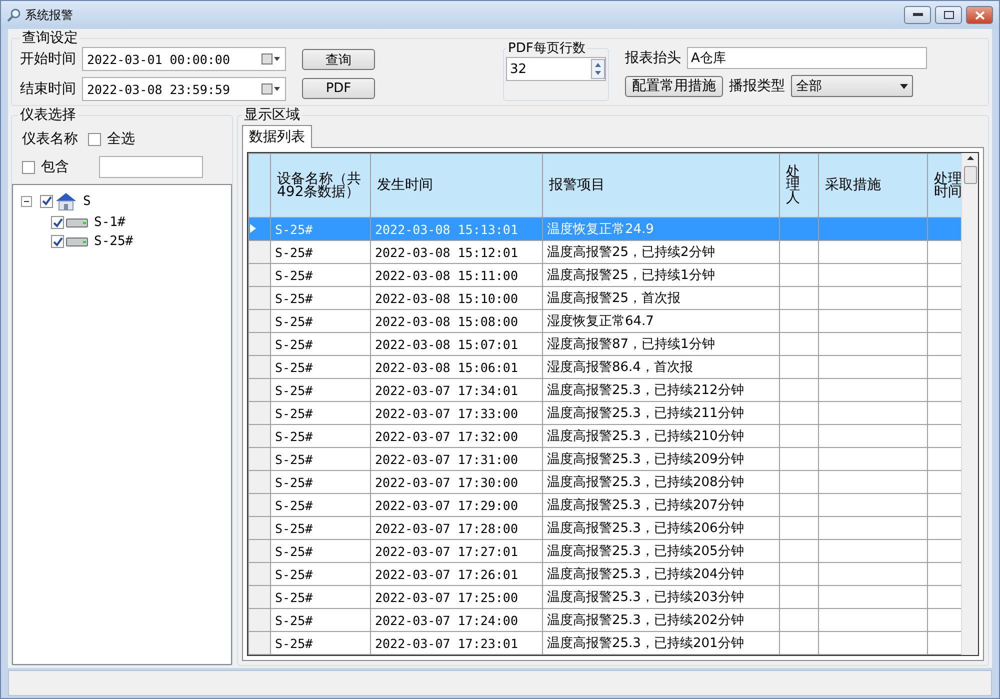 Image resolution: width=1000 pixels, height=699 pixels. What do you see at coordinates (66, 201) in the screenshot?
I see `house-icon` at bounding box center [66, 201].